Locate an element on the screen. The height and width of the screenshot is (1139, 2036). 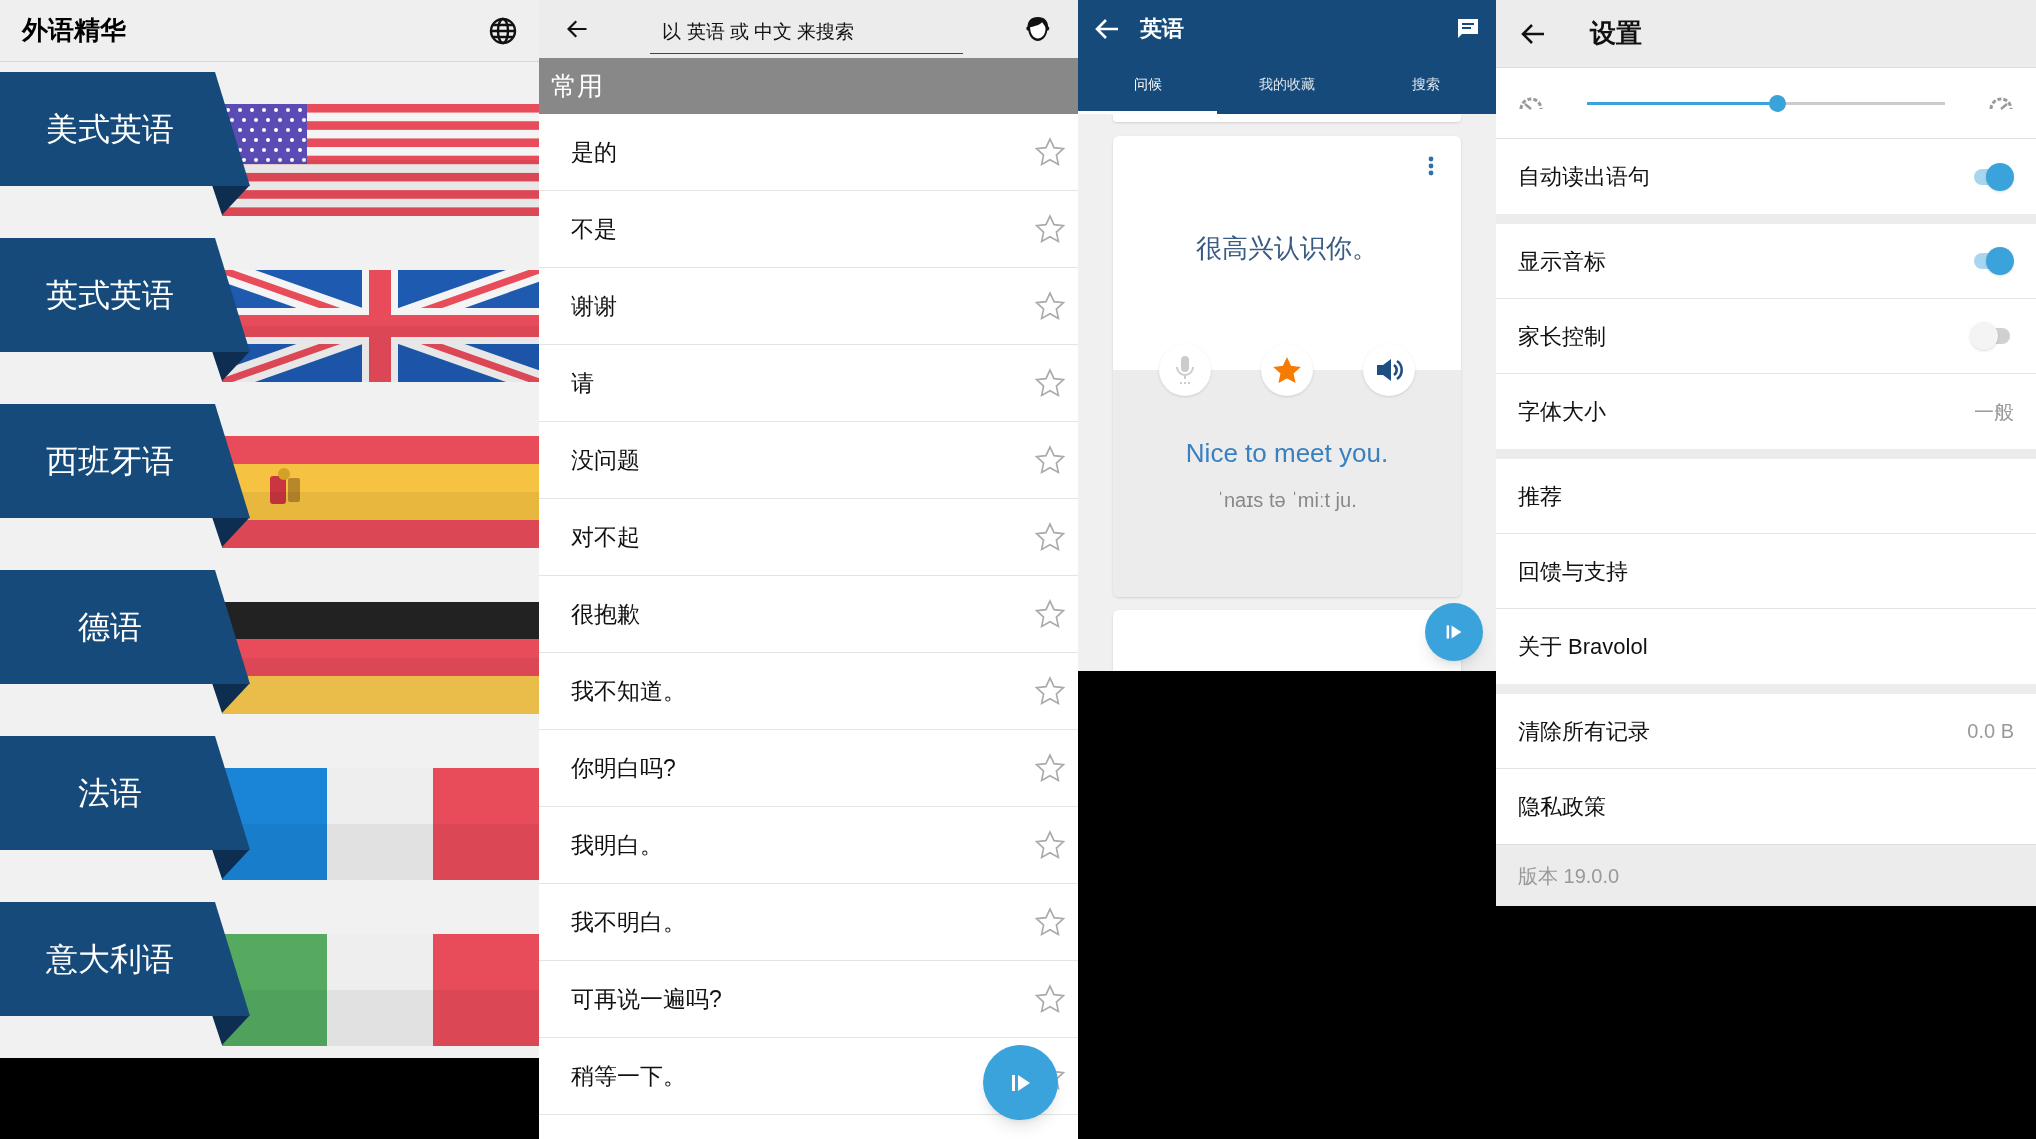
language-ribbon: 英式英语 is located at coordinates (125, 295).